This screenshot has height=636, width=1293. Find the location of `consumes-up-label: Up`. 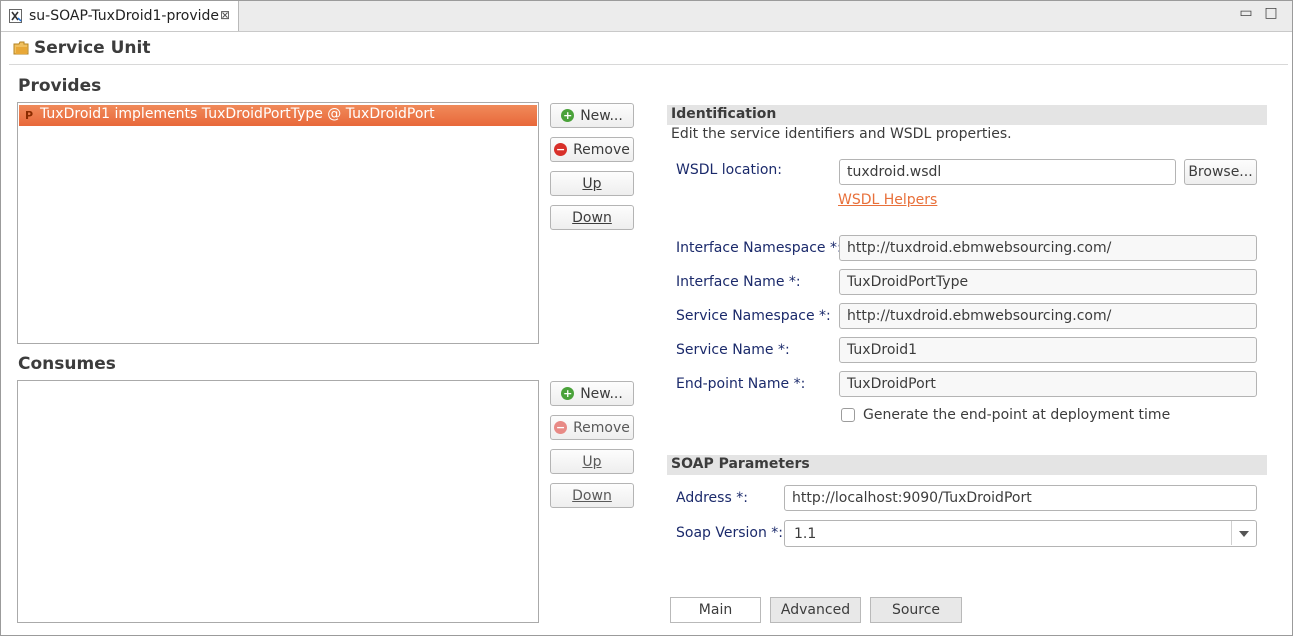

consumes-up-label: Up is located at coordinates (592, 461).